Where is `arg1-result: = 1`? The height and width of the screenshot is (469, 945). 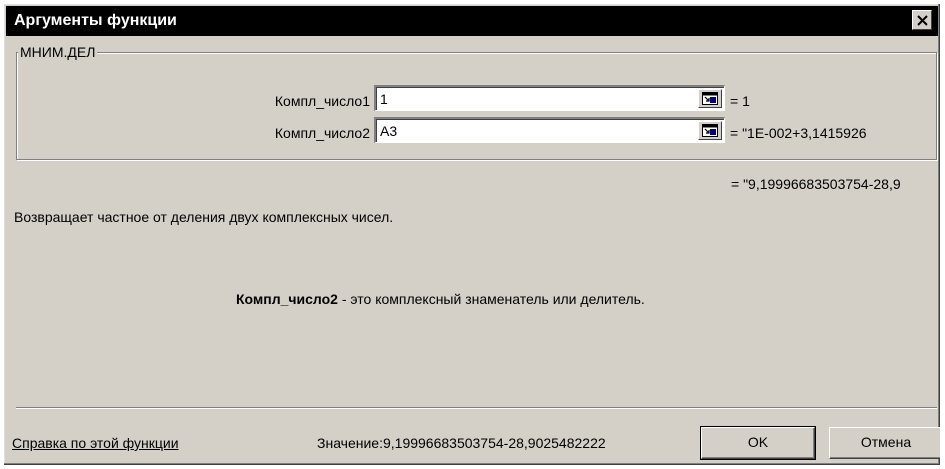
arg1-result: = 1 is located at coordinates (740, 101).